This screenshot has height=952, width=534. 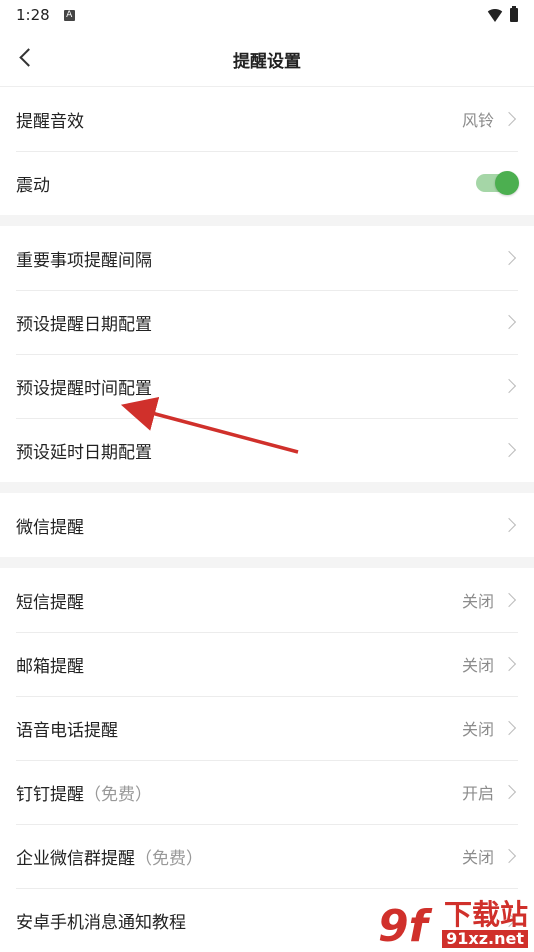 I want to click on watermark-logo-text: 9f, so click(x=405, y=924).